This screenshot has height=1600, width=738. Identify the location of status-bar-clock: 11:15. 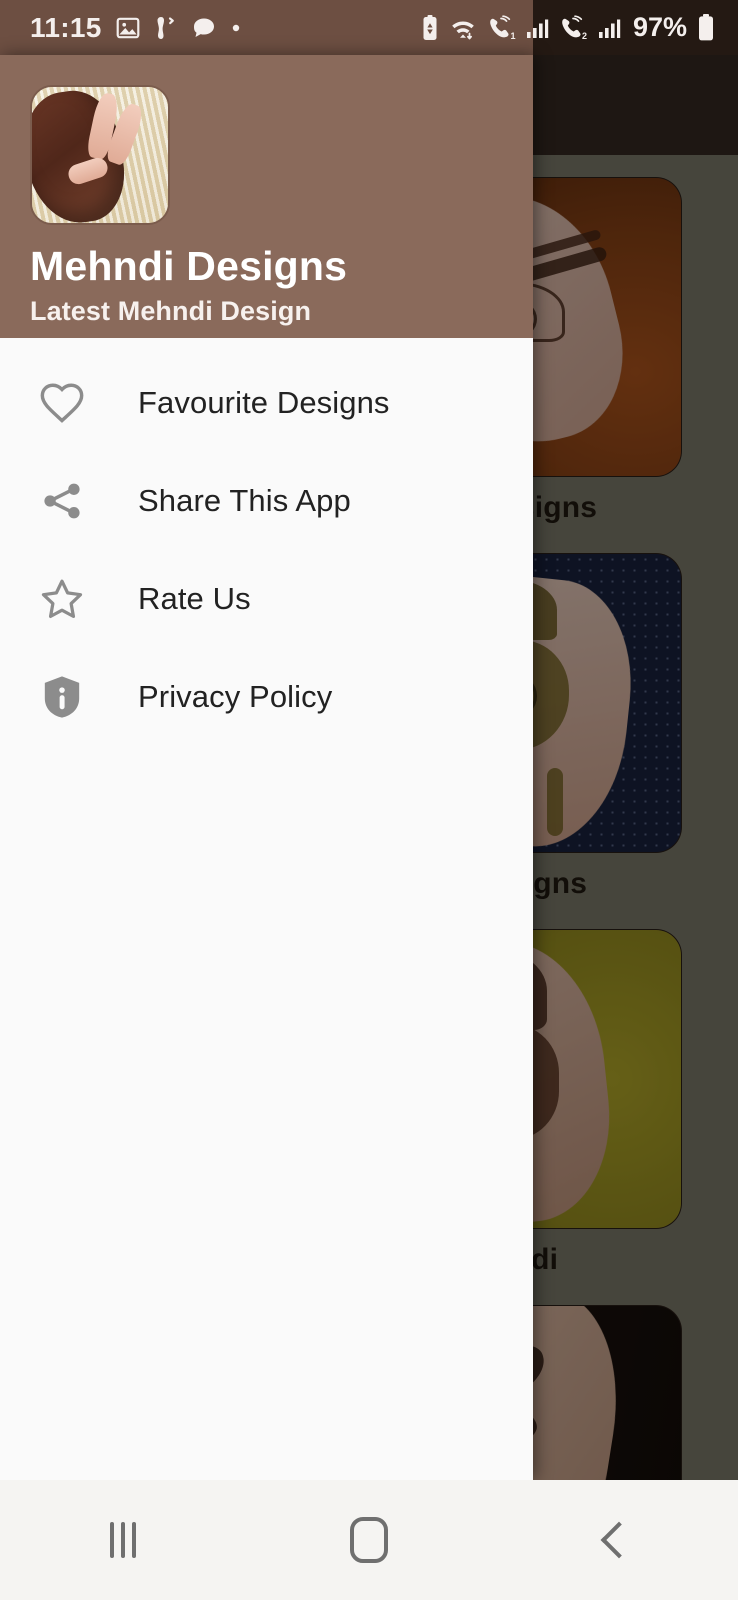
(66, 27).